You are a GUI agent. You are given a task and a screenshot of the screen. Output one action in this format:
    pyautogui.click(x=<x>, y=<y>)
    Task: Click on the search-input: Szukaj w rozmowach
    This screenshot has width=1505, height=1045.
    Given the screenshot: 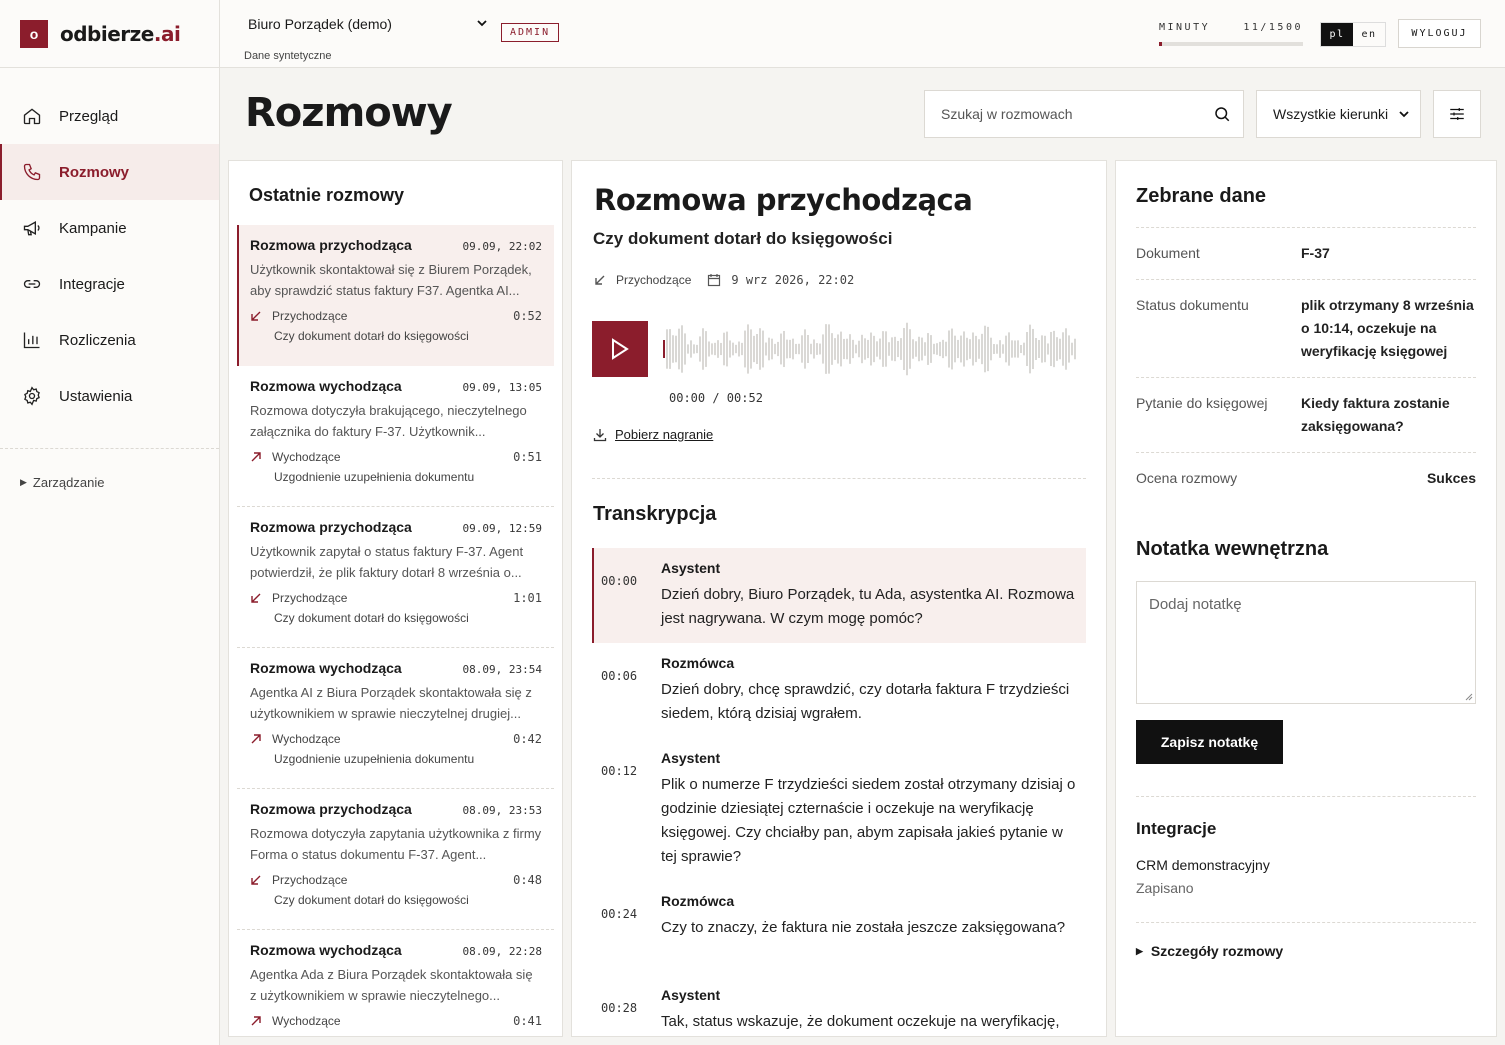 What is the action you would take?
    pyautogui.click(x=1084, y=114)
    